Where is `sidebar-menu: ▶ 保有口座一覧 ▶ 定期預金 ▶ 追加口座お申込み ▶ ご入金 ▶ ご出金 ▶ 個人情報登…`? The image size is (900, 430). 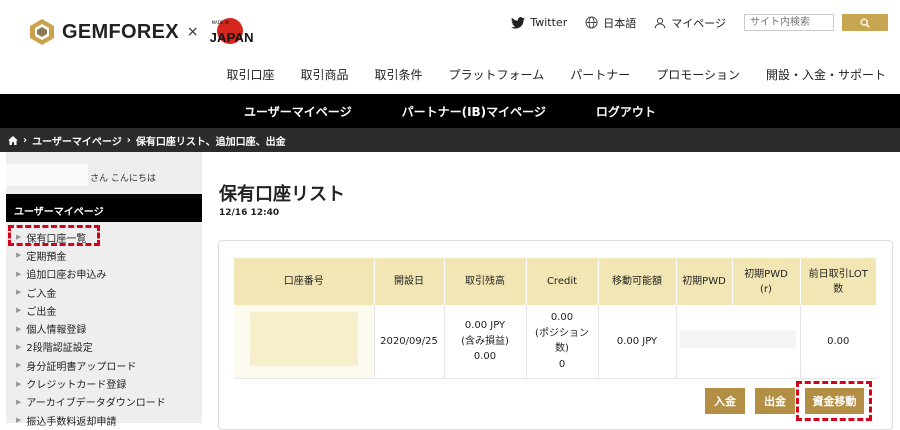 sidebar-menu: ▶ 保有口座一覧 ▶ 定期預金 ▶ 追加口座お申込み ▶ ご入金 ▶ ご出金 ▶ 個人情報登… is located at coordinates (104, 328).